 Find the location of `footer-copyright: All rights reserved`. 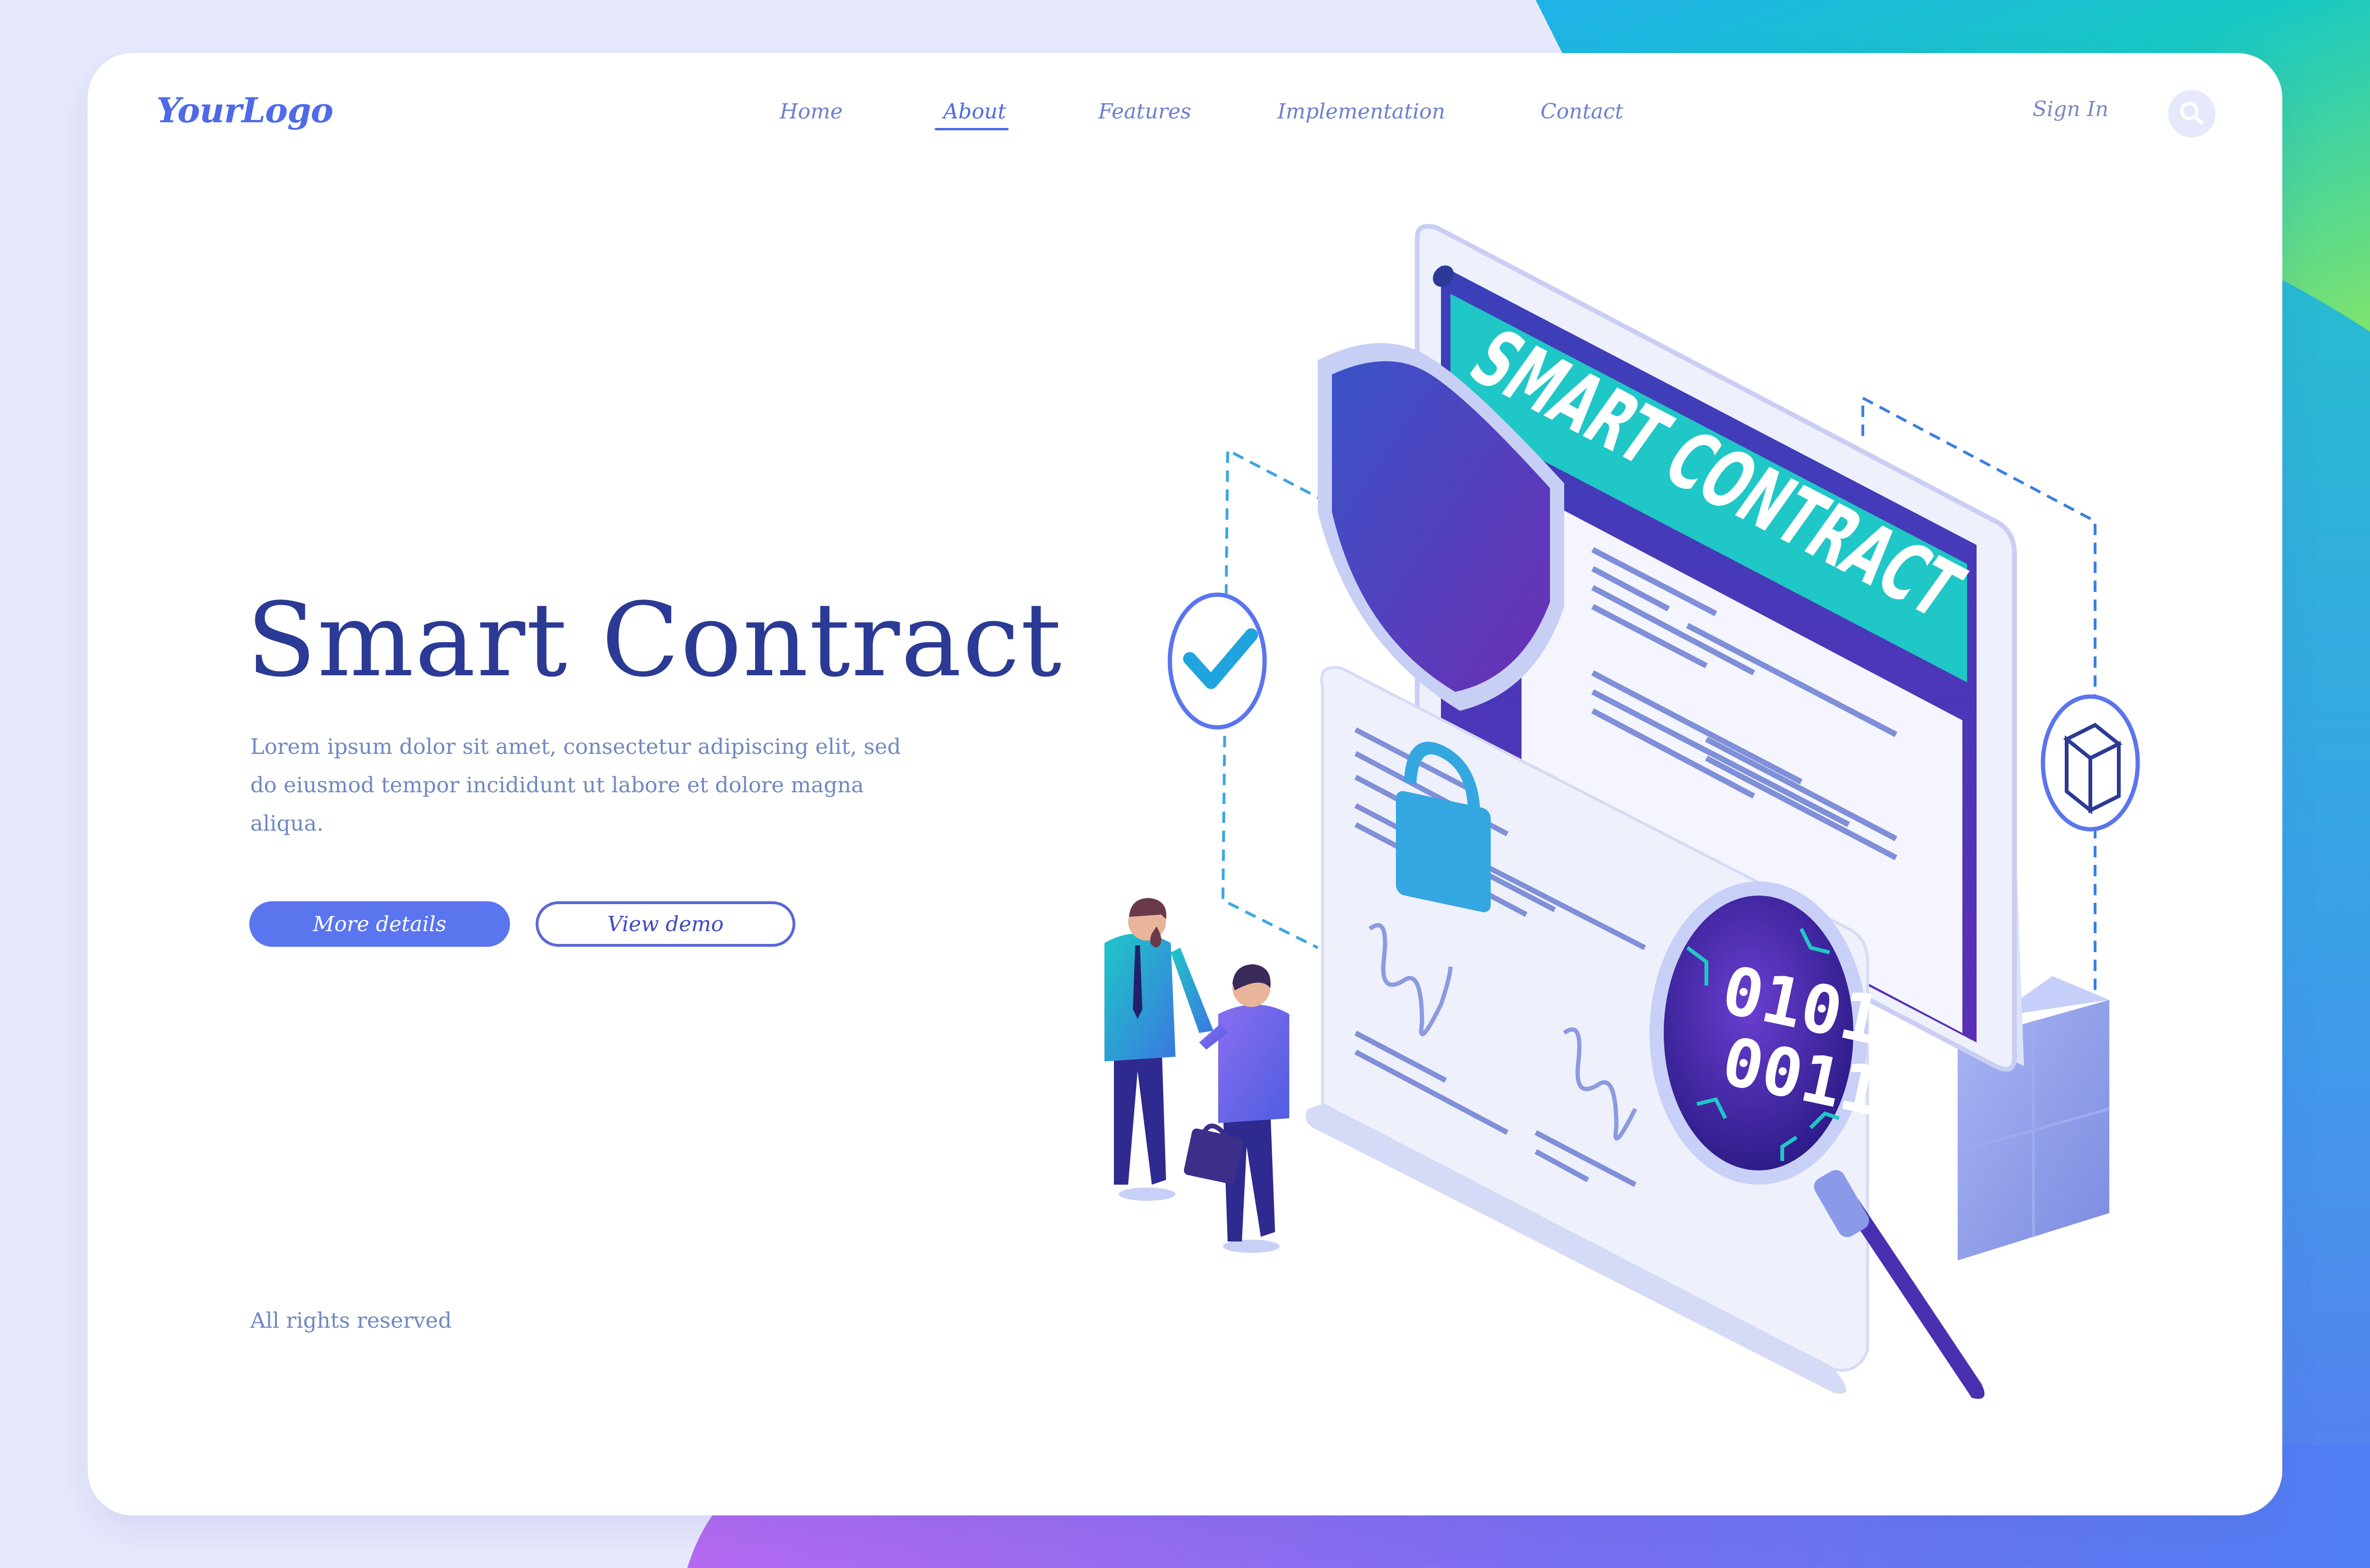

footer-copyright: All rights reserved is located at coordinates (351, 1320).